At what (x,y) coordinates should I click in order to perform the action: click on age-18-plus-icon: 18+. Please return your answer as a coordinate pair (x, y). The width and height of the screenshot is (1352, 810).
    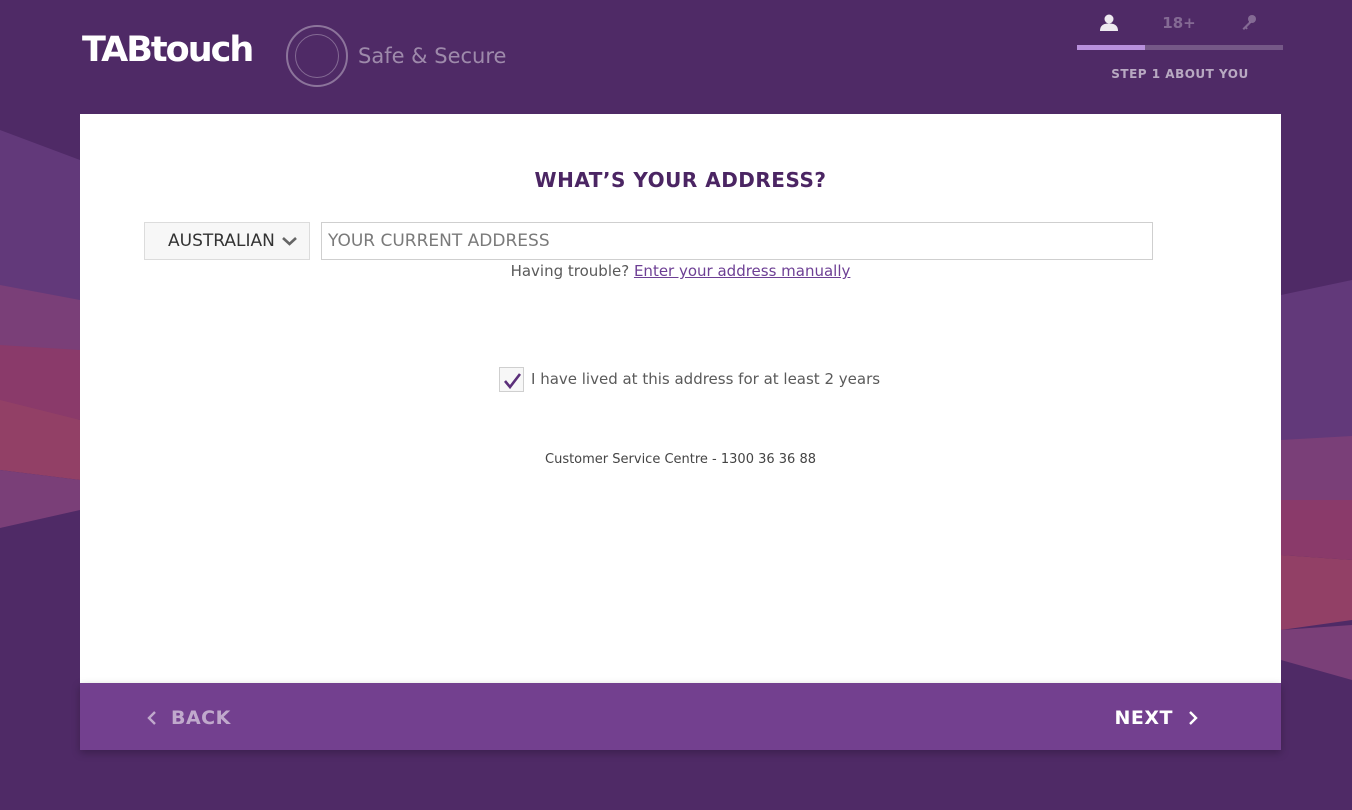
    Looking at the image, I should click on (1179, 23).